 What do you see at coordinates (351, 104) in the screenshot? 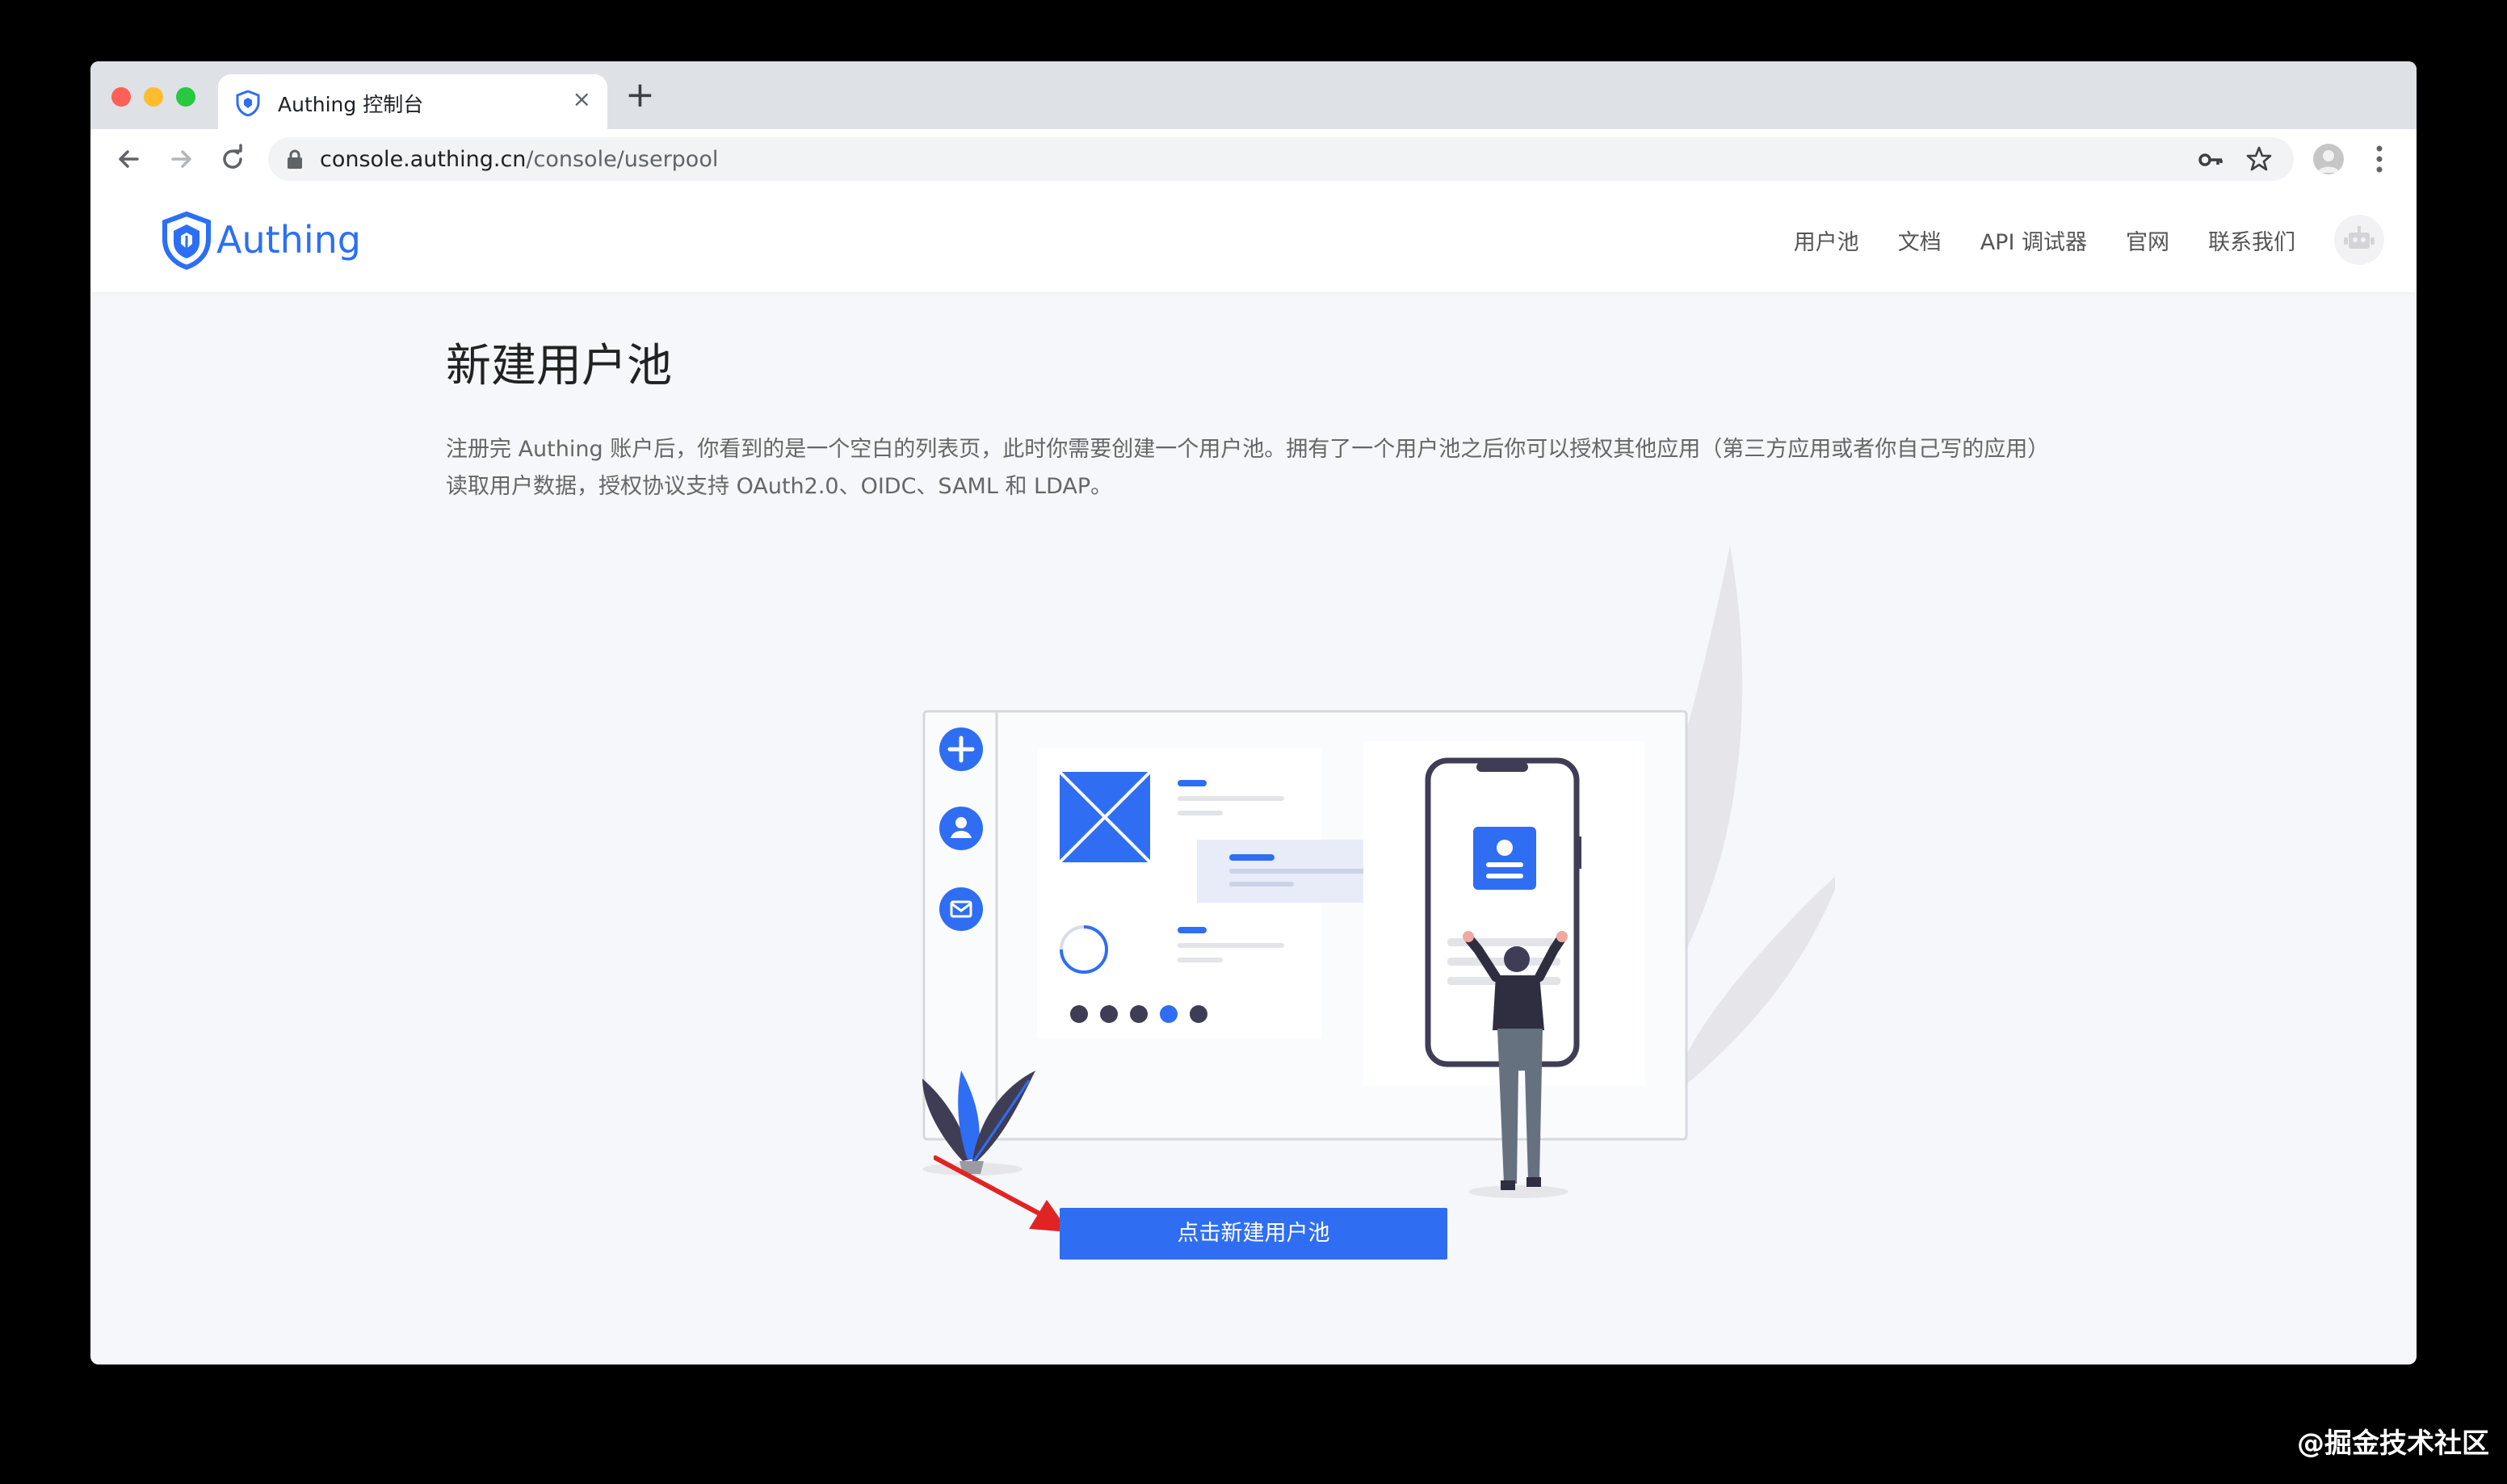
I see `tab-title: Authing 控制台` at bounding box center [351, 104].